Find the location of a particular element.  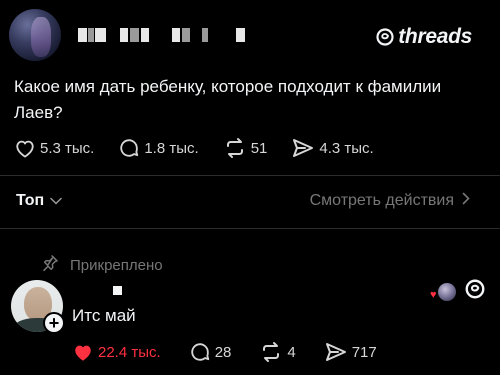

reply-reply-count: 28 is located at coordinates (223, 352).